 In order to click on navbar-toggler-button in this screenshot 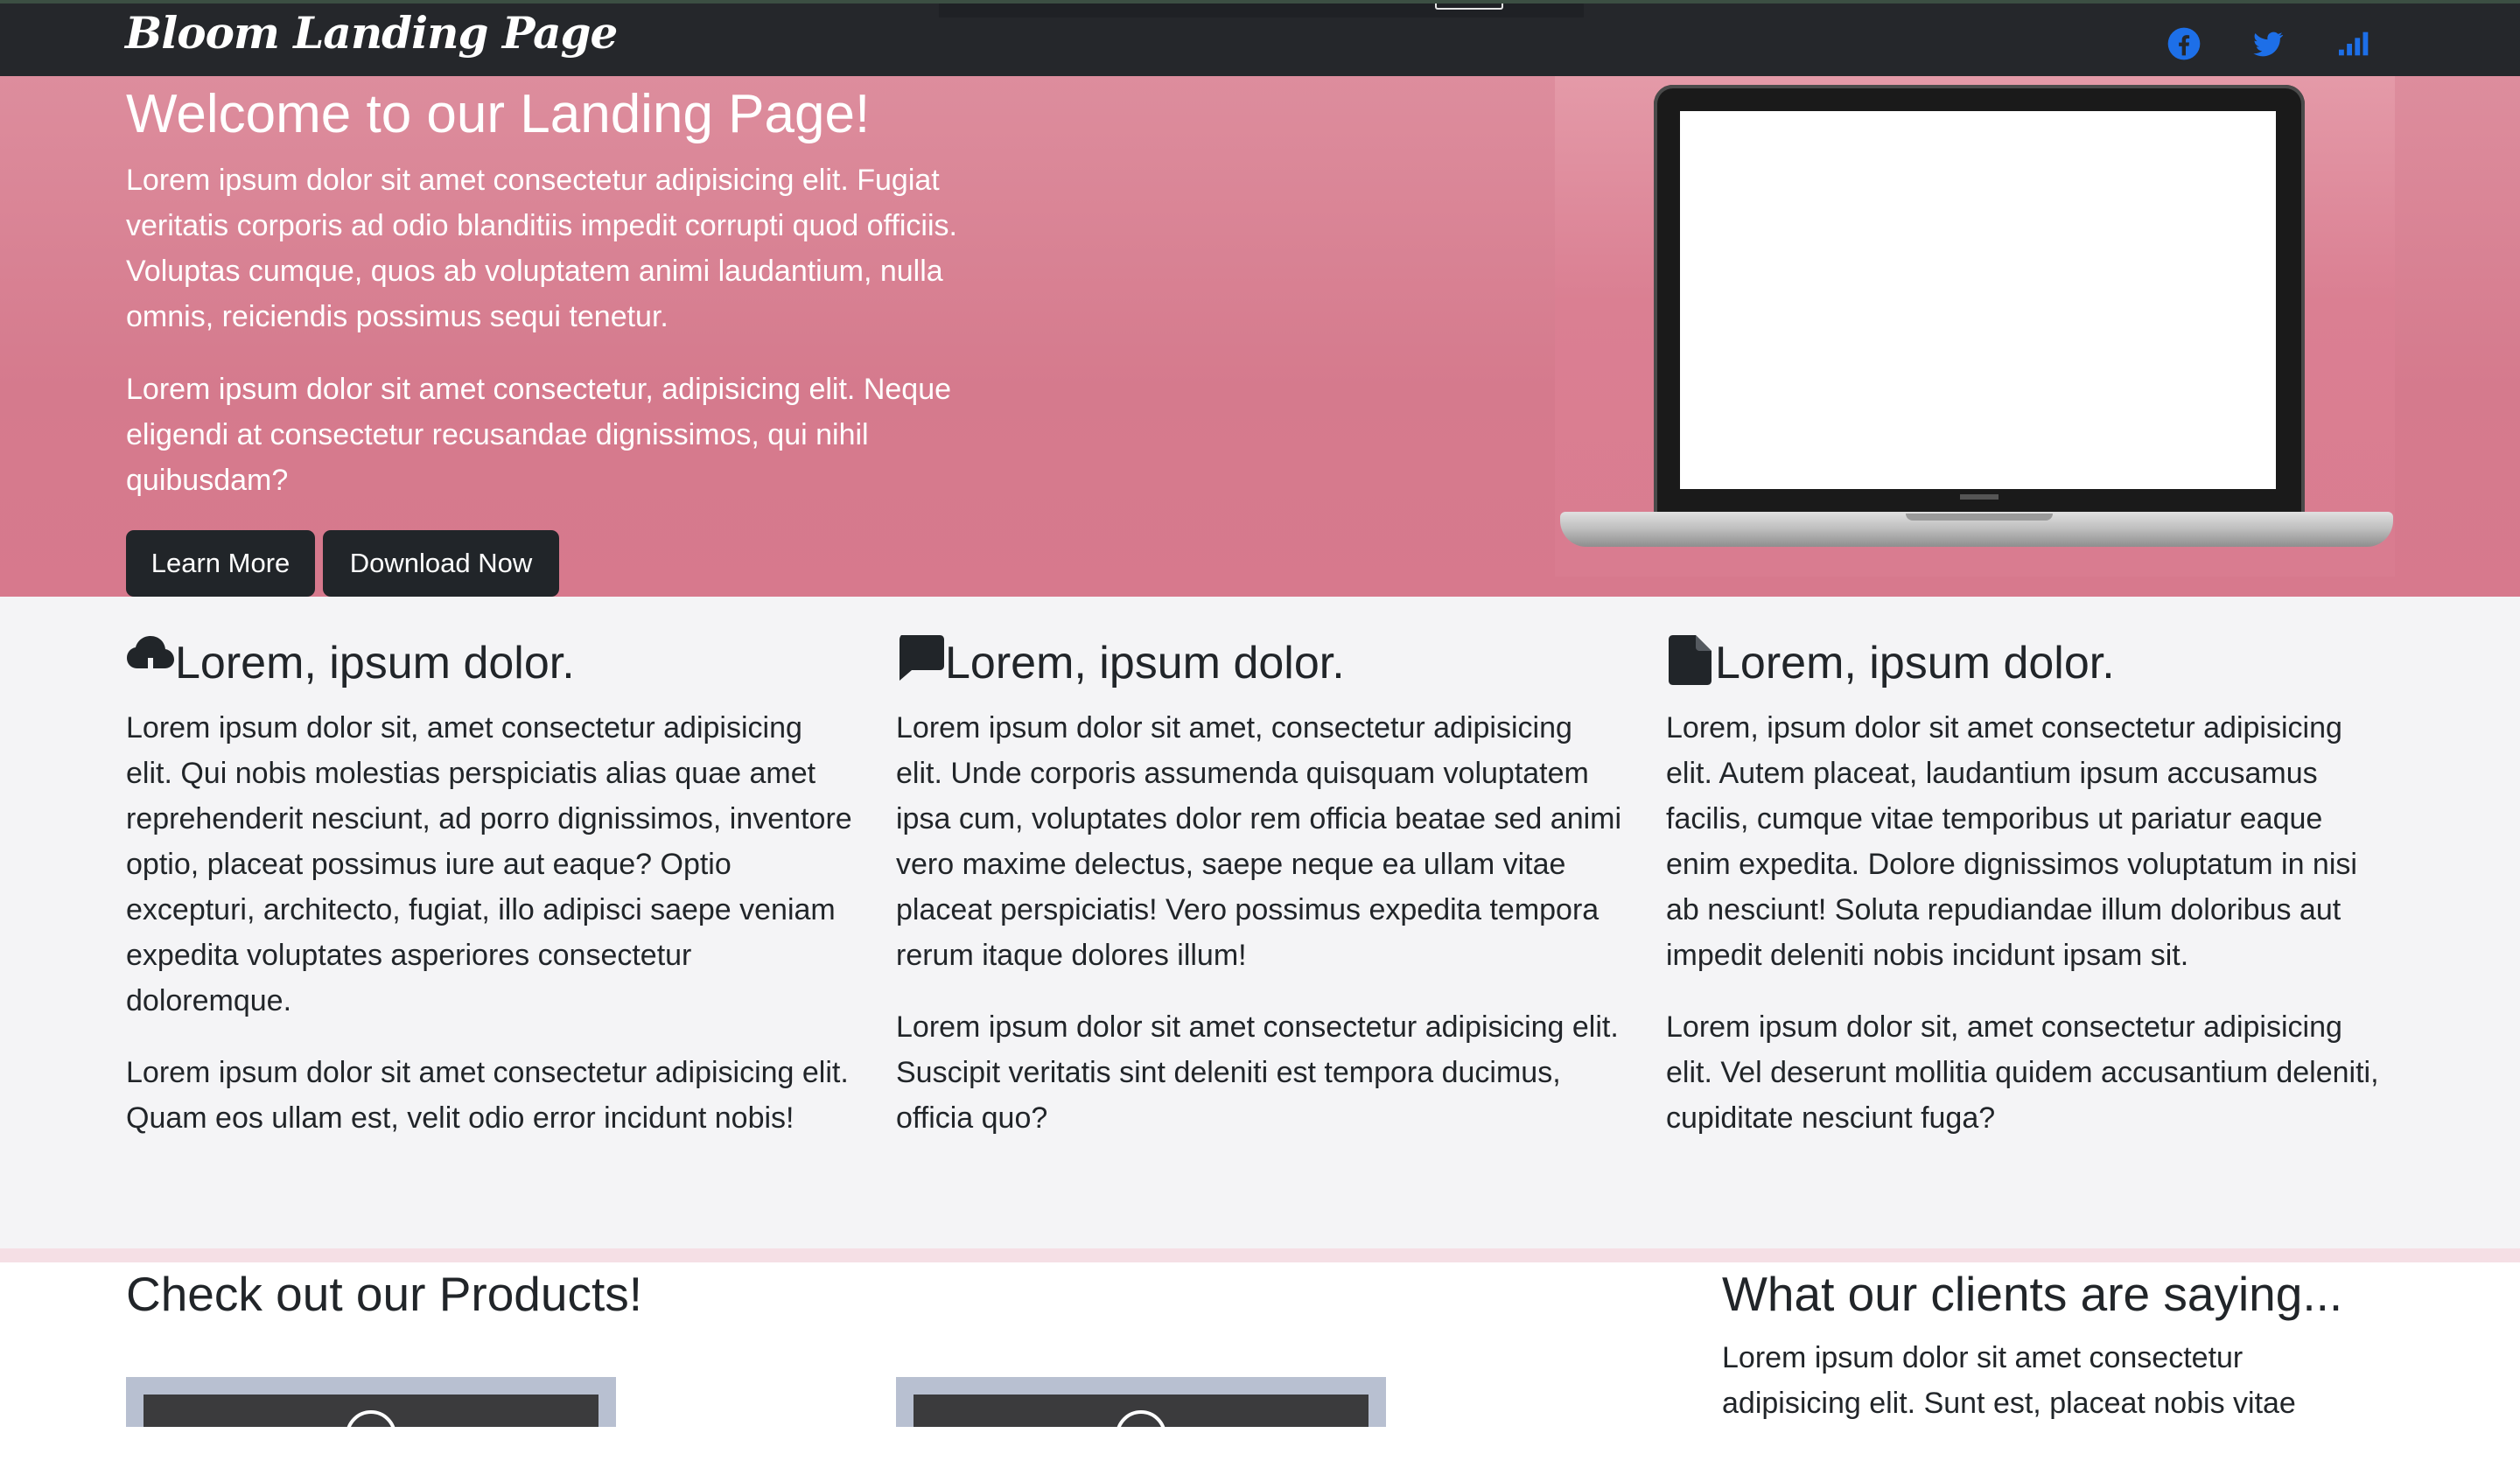, I will do `click(1469, 6)`.